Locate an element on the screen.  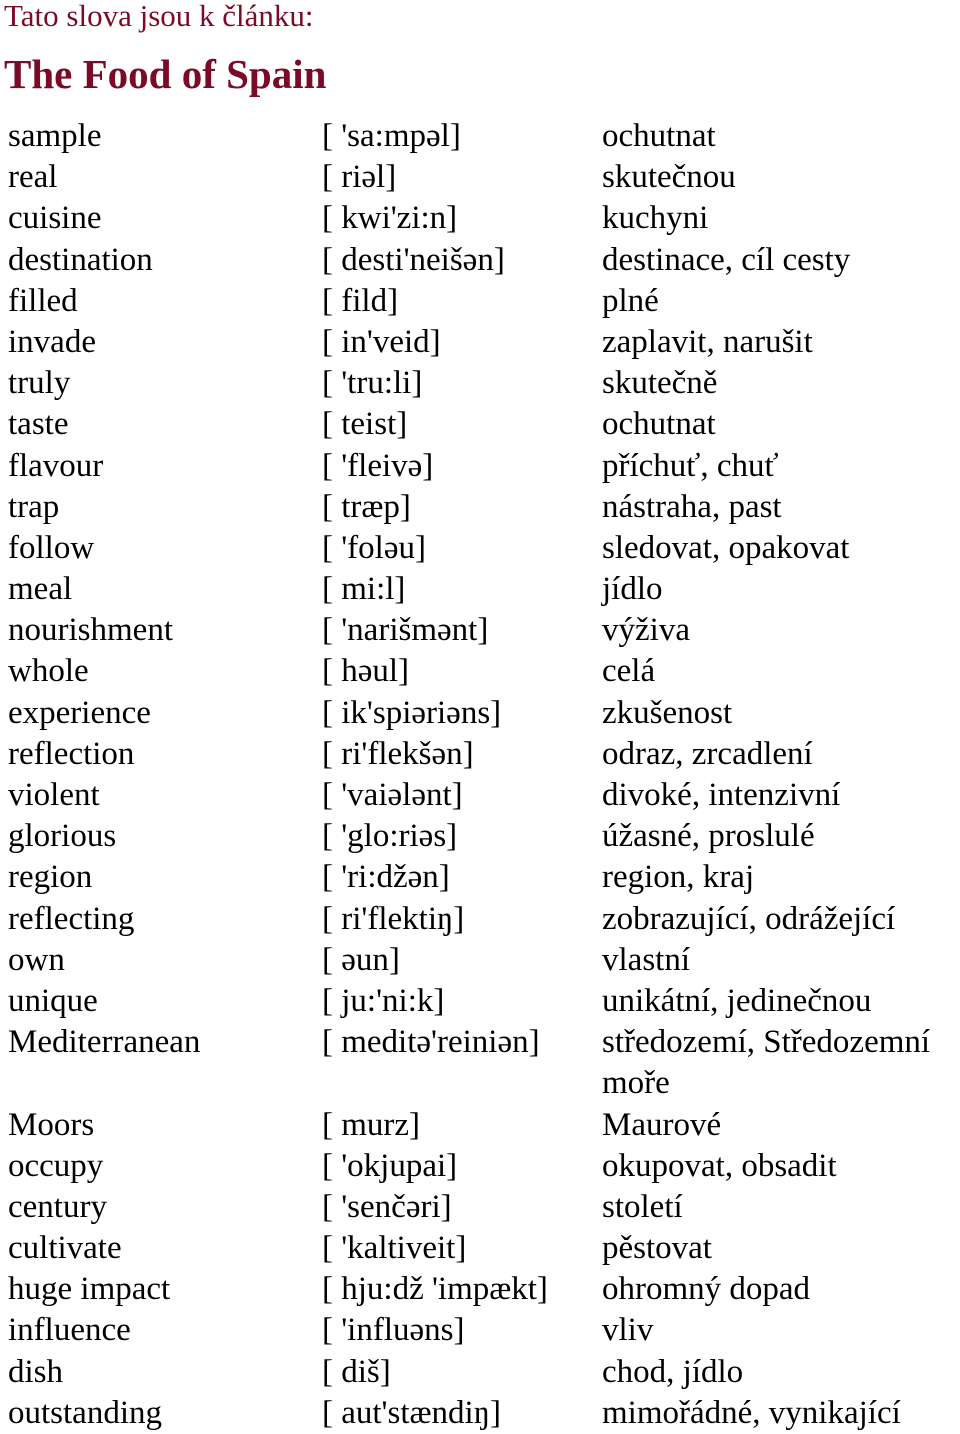
vocabulary-row: century [ 'senčəri] století is located at coordinates (480, 1207).